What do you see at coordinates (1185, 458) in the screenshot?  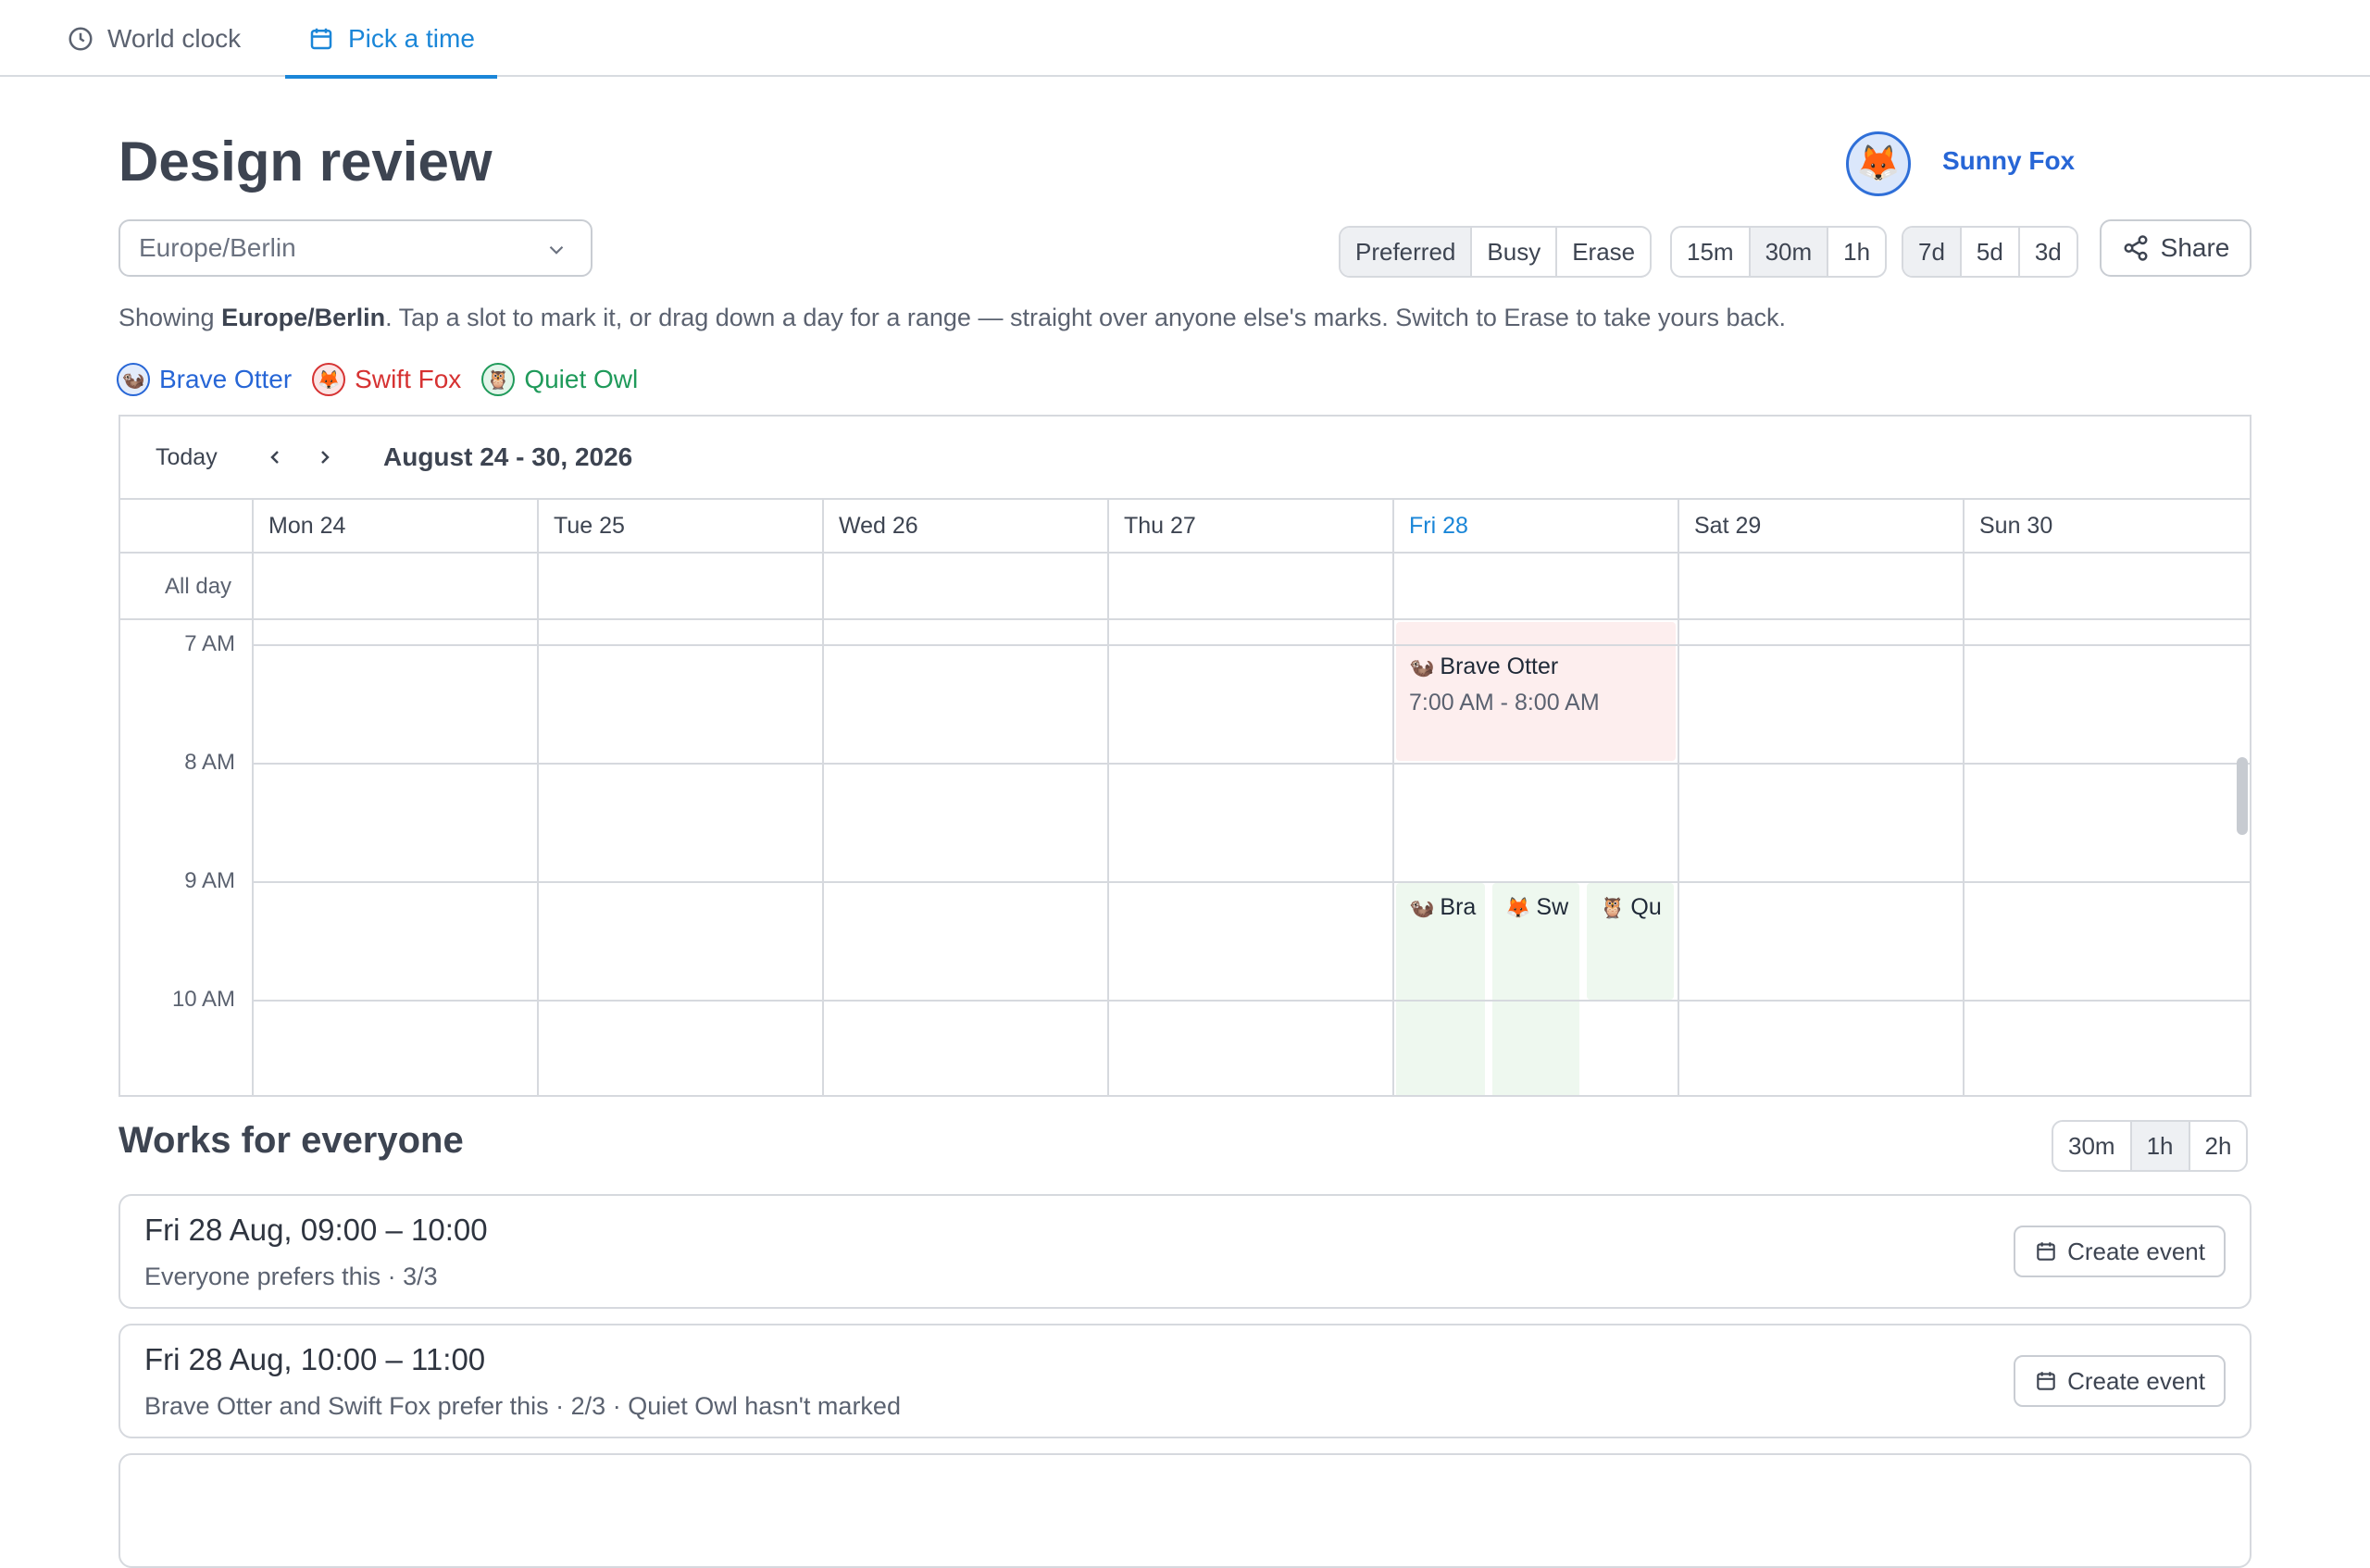 I see `calendar-toolbar: Today August 24 - 30, 2026` at bounding box center [1185, 458].